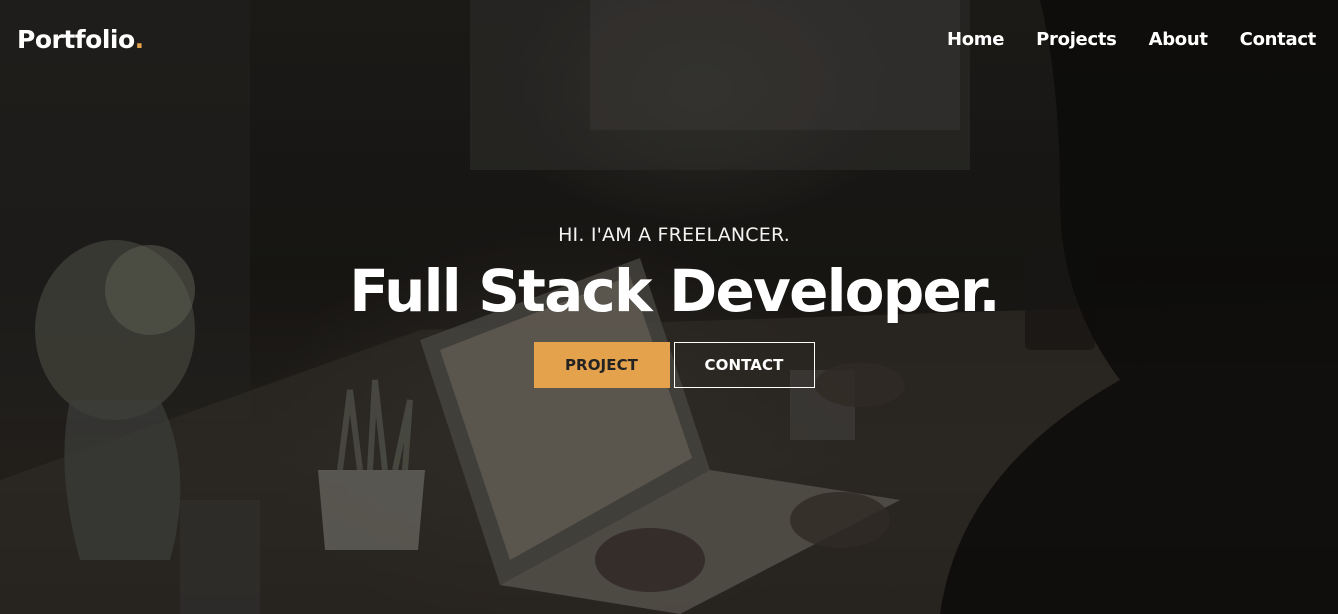 This screenshot has height=614, width=1338. What do you see at coordinates (1076, 39) in the screenshot?
I see `nav-item-projects: Projects` at bounding box center [1076, 39].